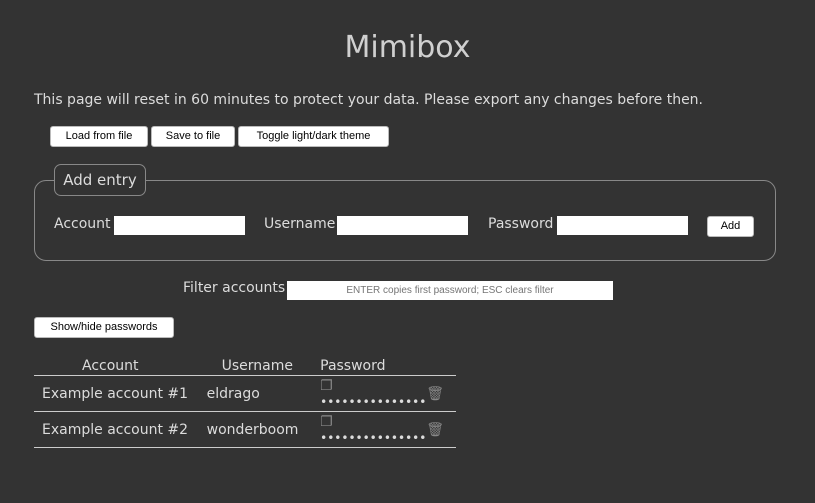  What do you see at coordinates (260, 366) in the screenshot?
I see `header-username: Username` at bounding box center [260, 366].